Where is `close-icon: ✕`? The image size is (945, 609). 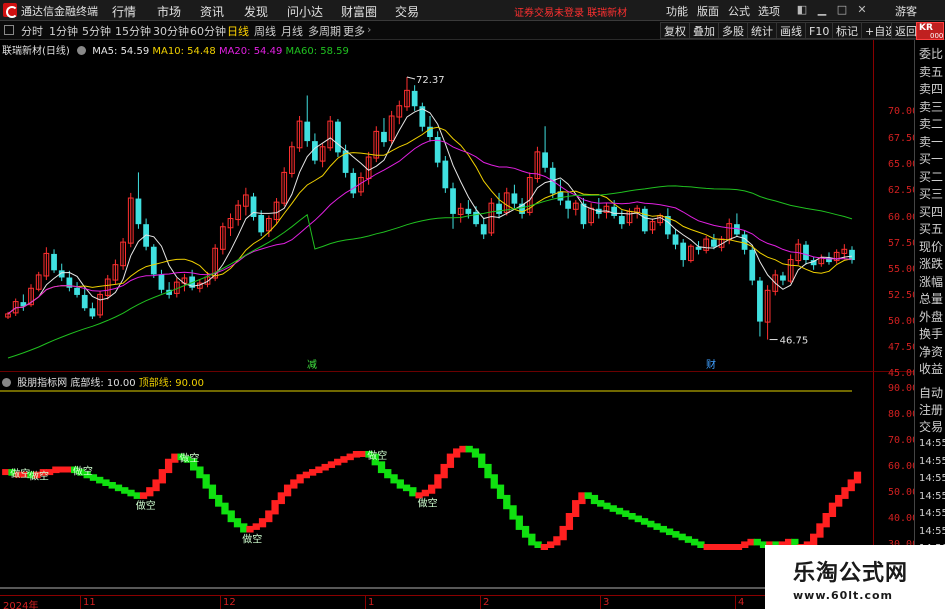
close-icon: ✕ is located at coordinates (862, 10).